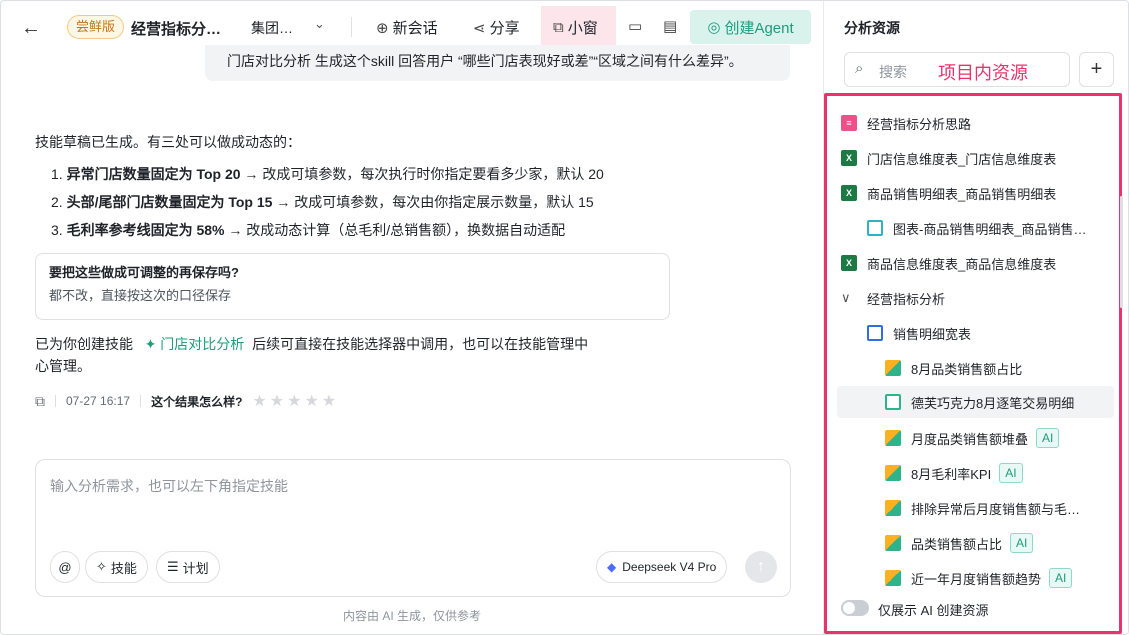 This screenshot has width=1129, height=635. What do you see at coordinates (1121, 252) in the screenshot?
I see `scrollbar` at bounding box center [1121, 252].